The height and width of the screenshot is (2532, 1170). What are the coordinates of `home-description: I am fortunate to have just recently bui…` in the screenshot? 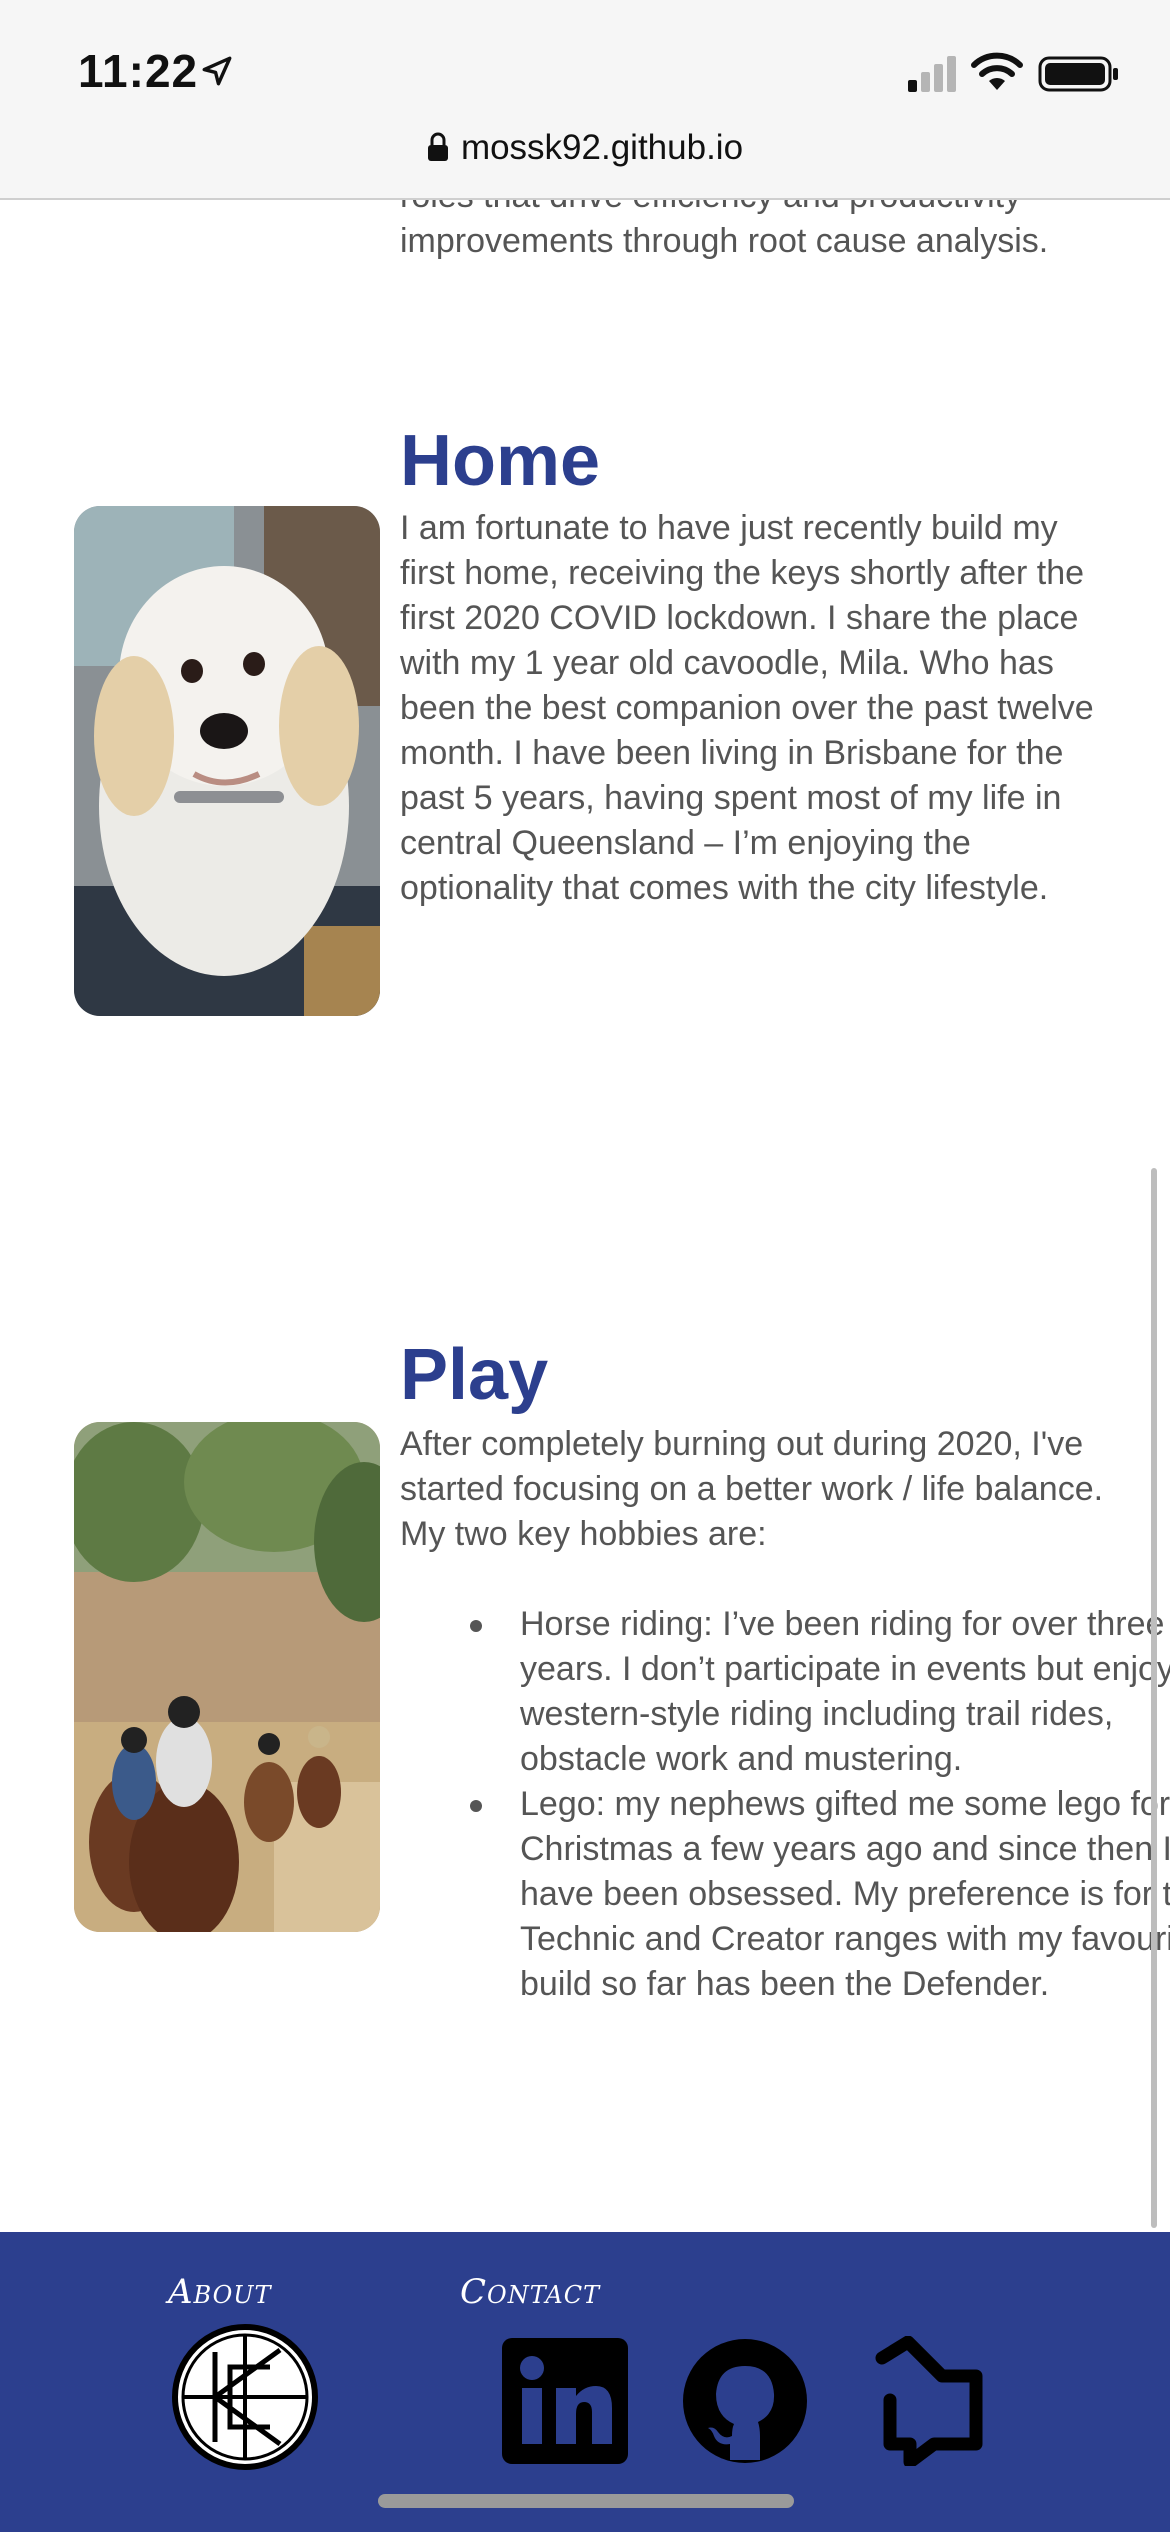 It's located at (747, 708).